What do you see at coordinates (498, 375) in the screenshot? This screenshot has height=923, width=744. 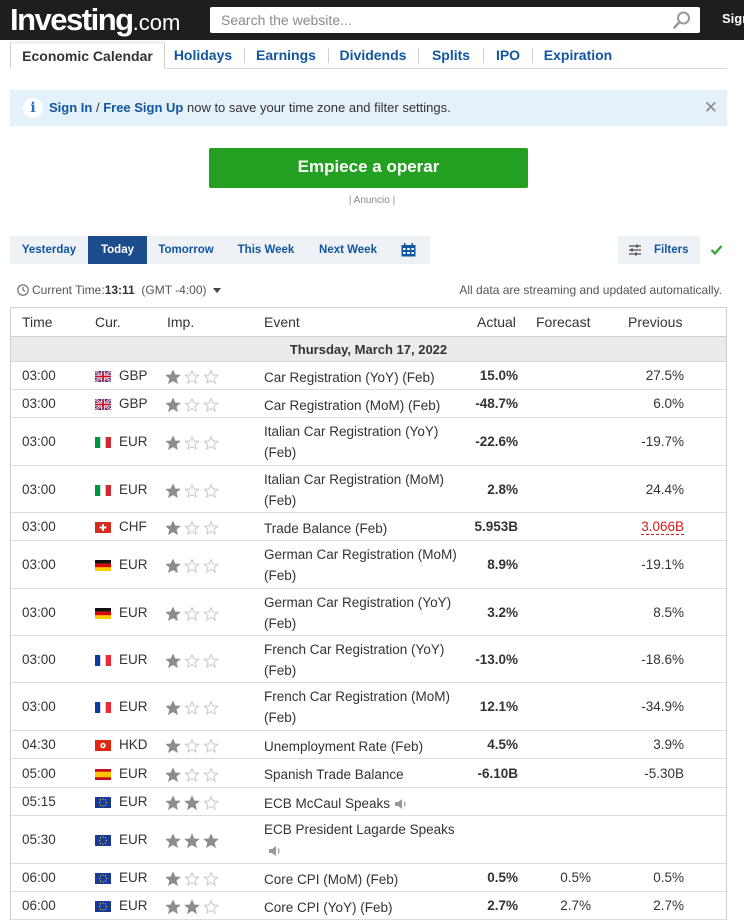 I see `actual-value: 15.0%` at bounding box center [498, 375].